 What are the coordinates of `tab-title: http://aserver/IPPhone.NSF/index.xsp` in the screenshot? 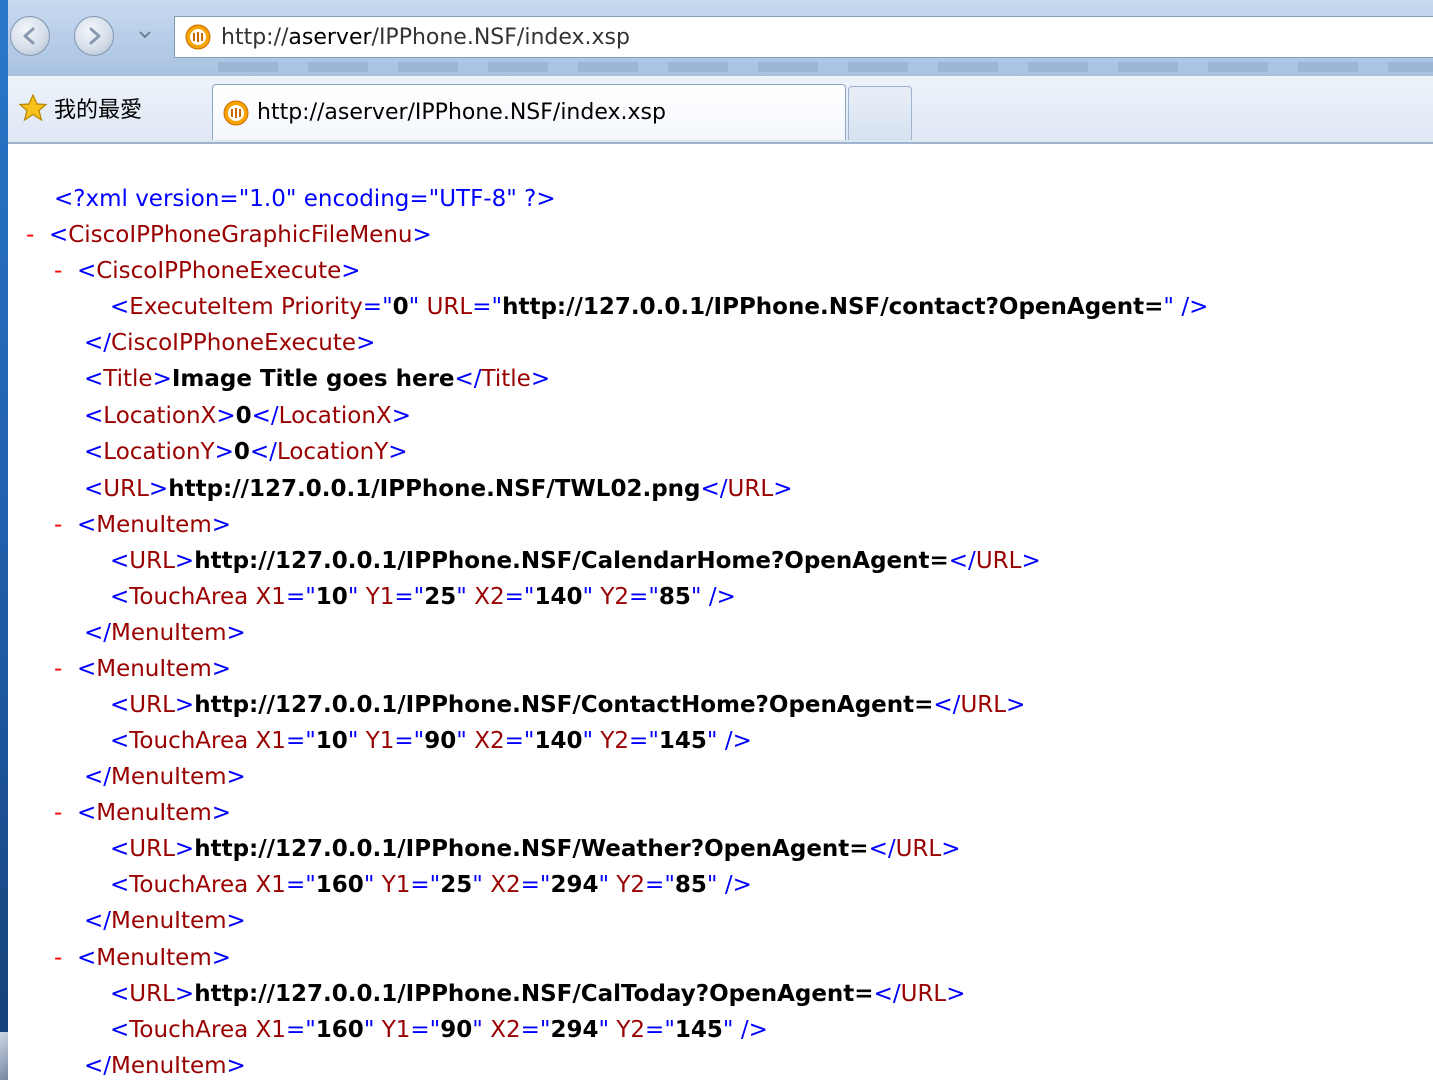 It's located at (461, 112).